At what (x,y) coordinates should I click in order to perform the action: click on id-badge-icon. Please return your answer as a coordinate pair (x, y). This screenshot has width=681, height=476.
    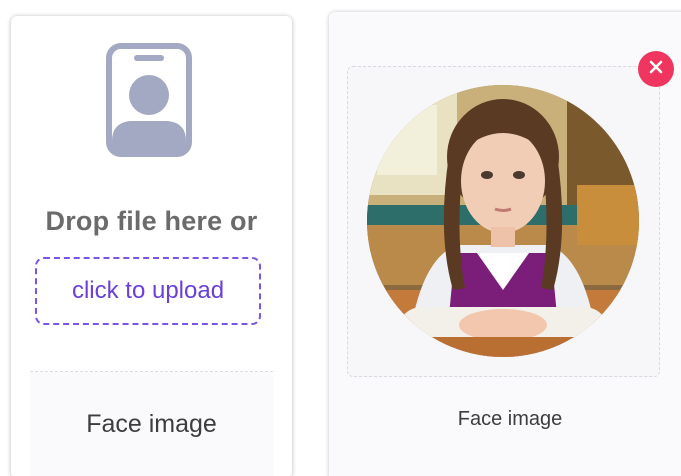
    Looking at the image, I should click on (149, 100).